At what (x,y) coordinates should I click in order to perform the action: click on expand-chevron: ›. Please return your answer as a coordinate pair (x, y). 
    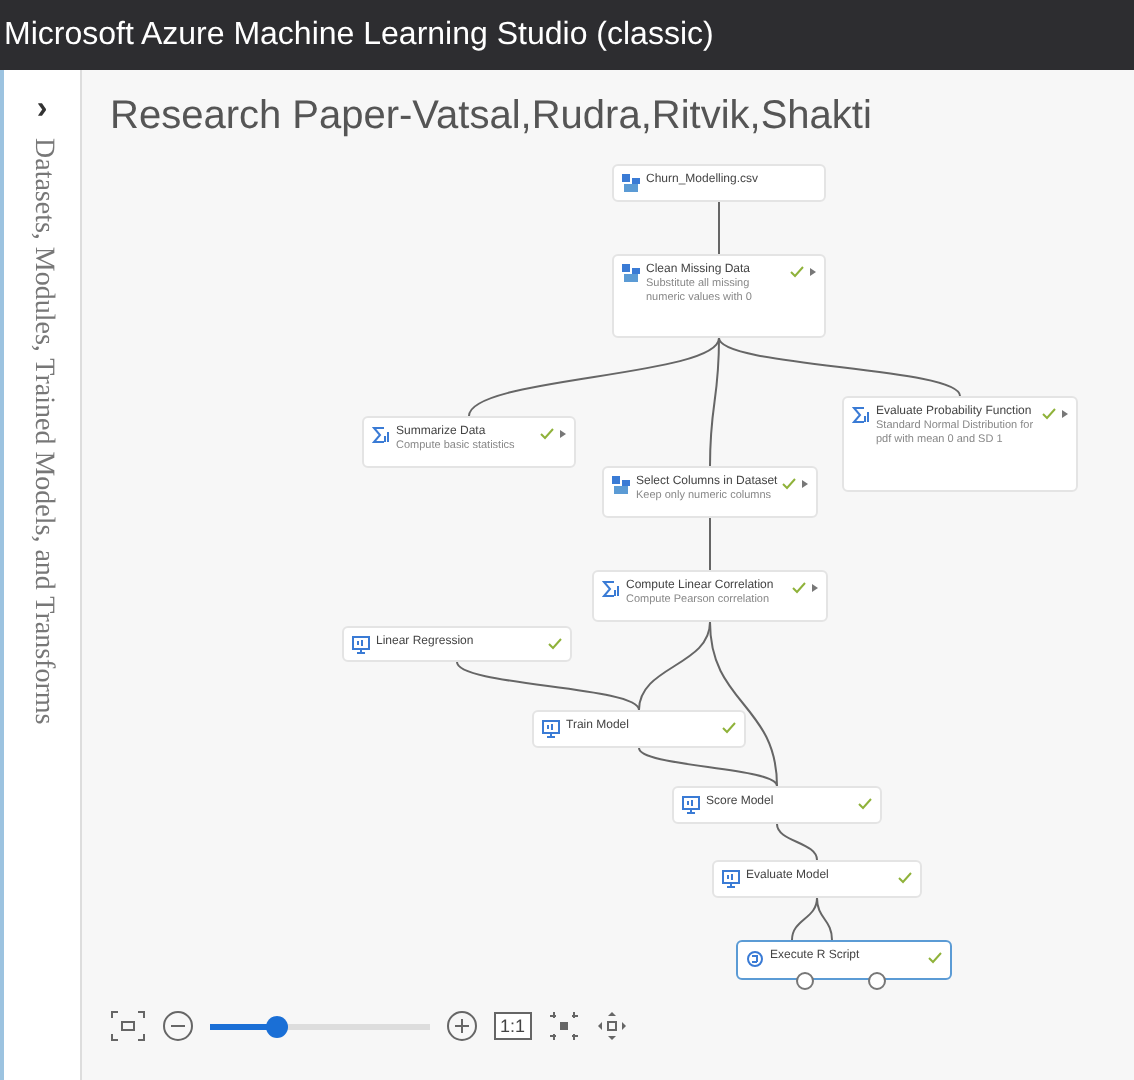
    Looking at the image, I should click on (42, 110).